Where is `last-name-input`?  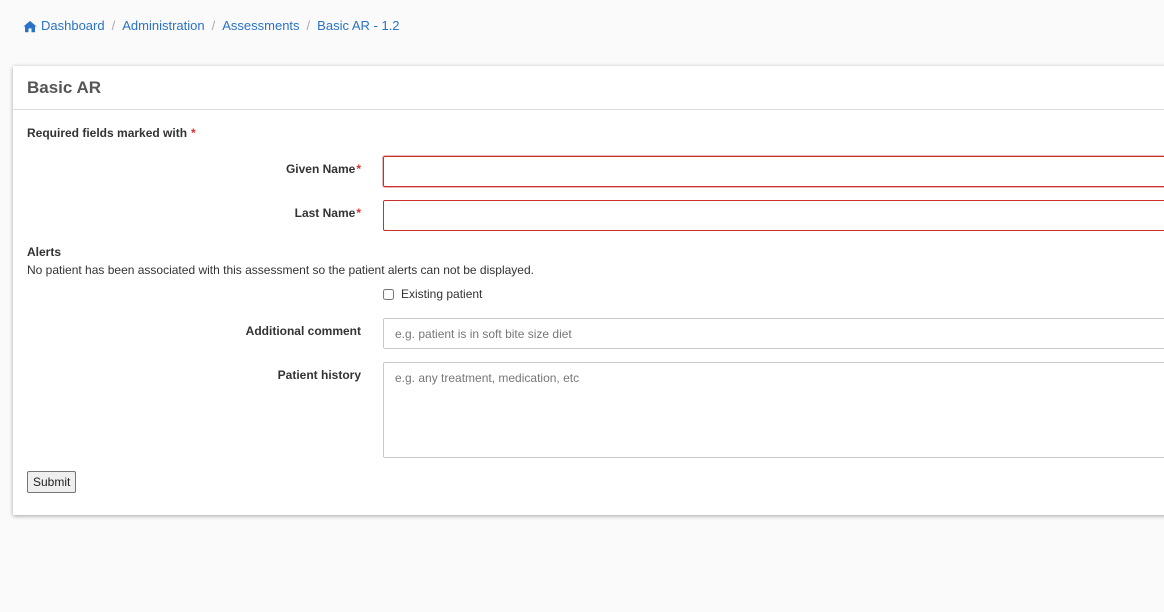 last-name-input is located at coordinates (773, 215).